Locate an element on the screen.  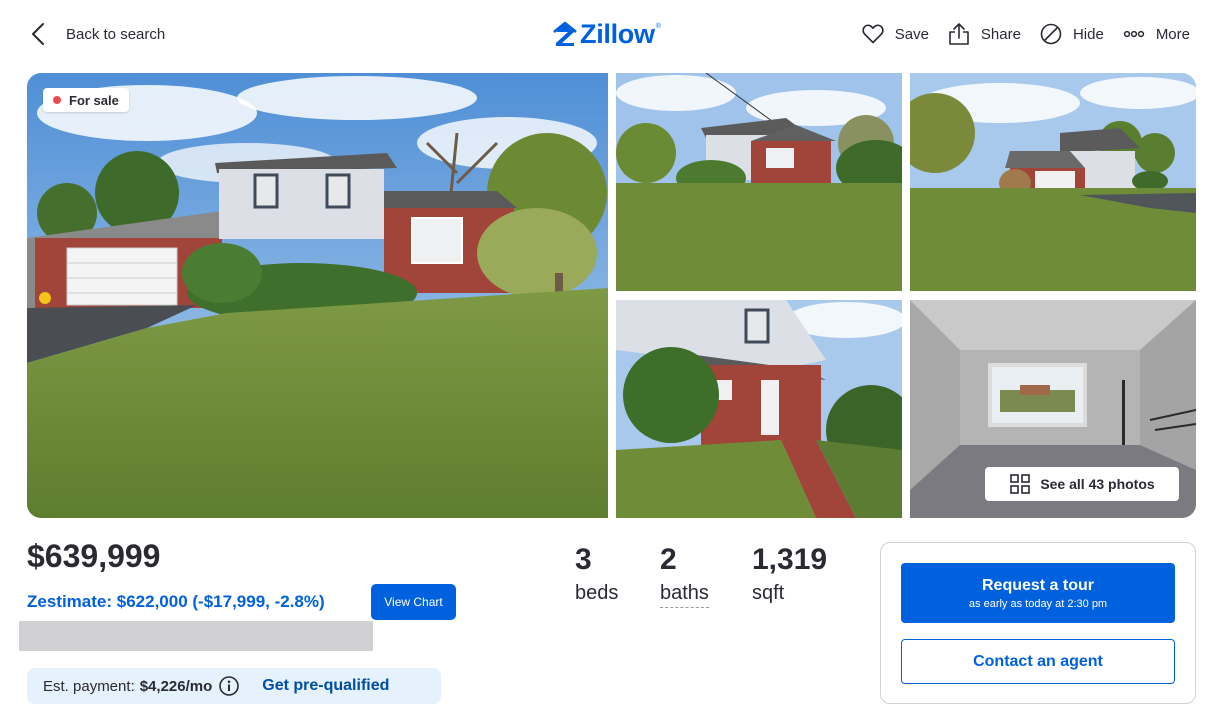
sqft-fact: 1,319 sqft is located at coordinates (789, 574).